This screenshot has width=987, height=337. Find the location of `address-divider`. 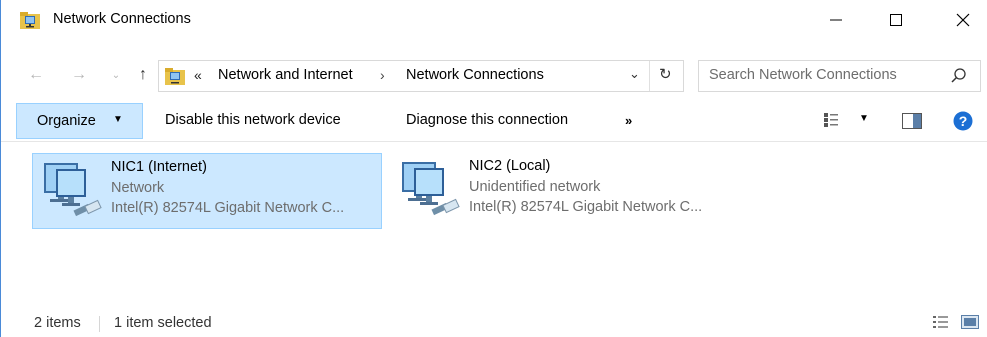

address-divider is located at coordinates (649, 76).